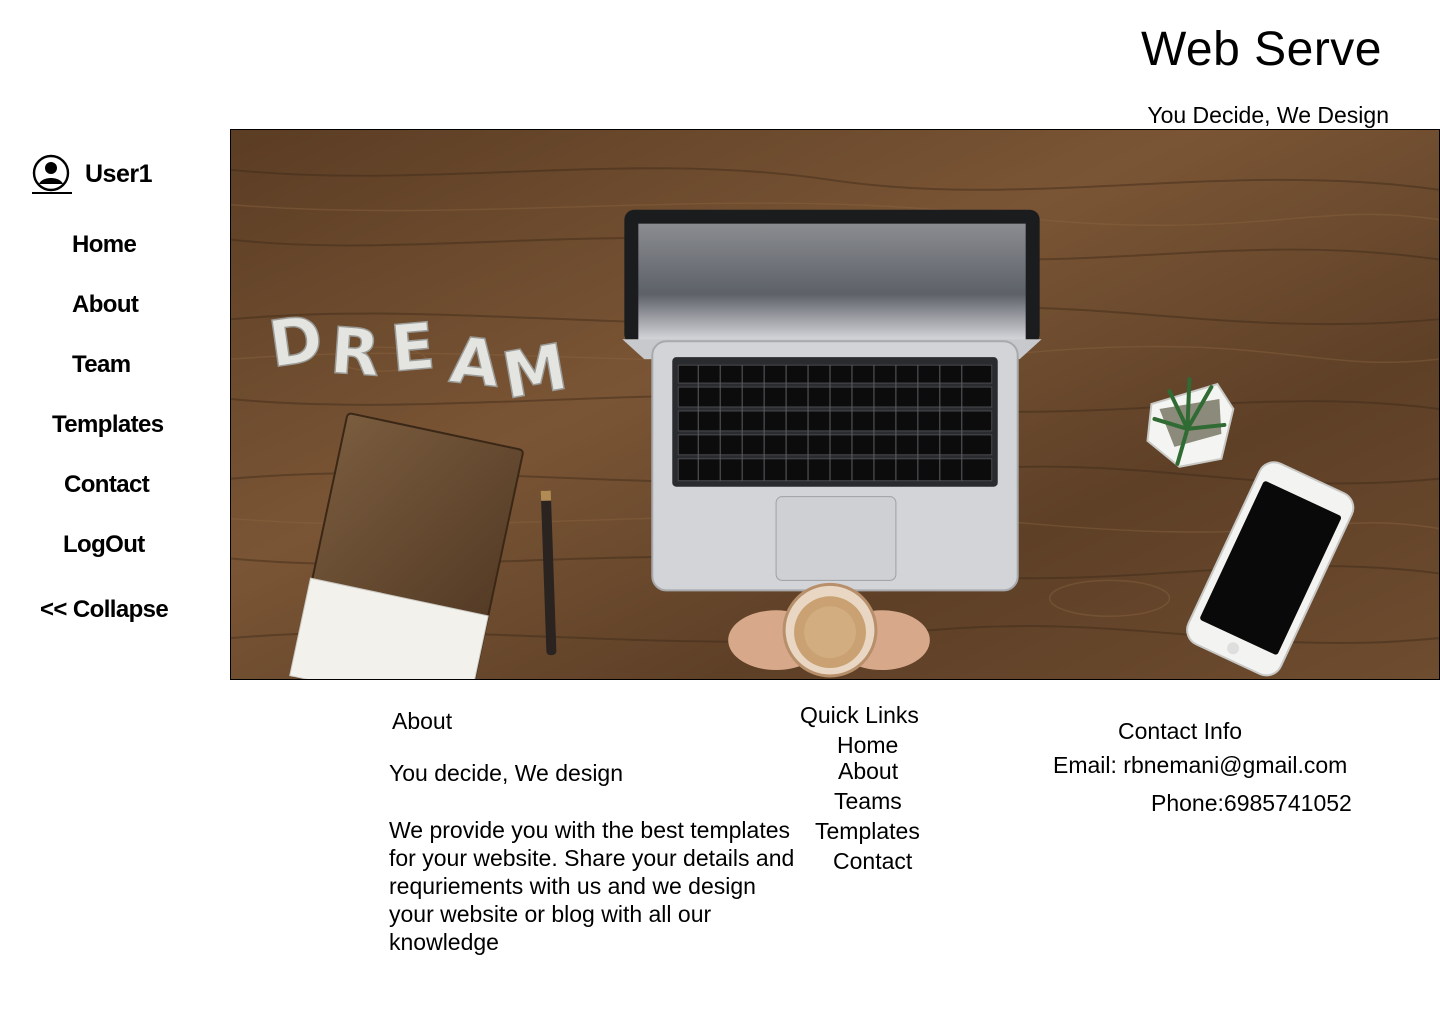 Image resolution: width=1440 pixels, height=1024 pixels. Describe the element at coordinates (475, 363) in the screenshot. I see `svg-text: A` at that location.